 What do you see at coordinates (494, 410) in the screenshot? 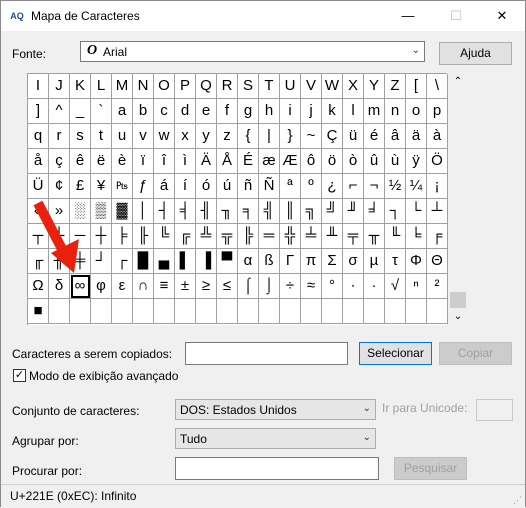
I see `goto-unicode-field` at bounding box center [494, 410].